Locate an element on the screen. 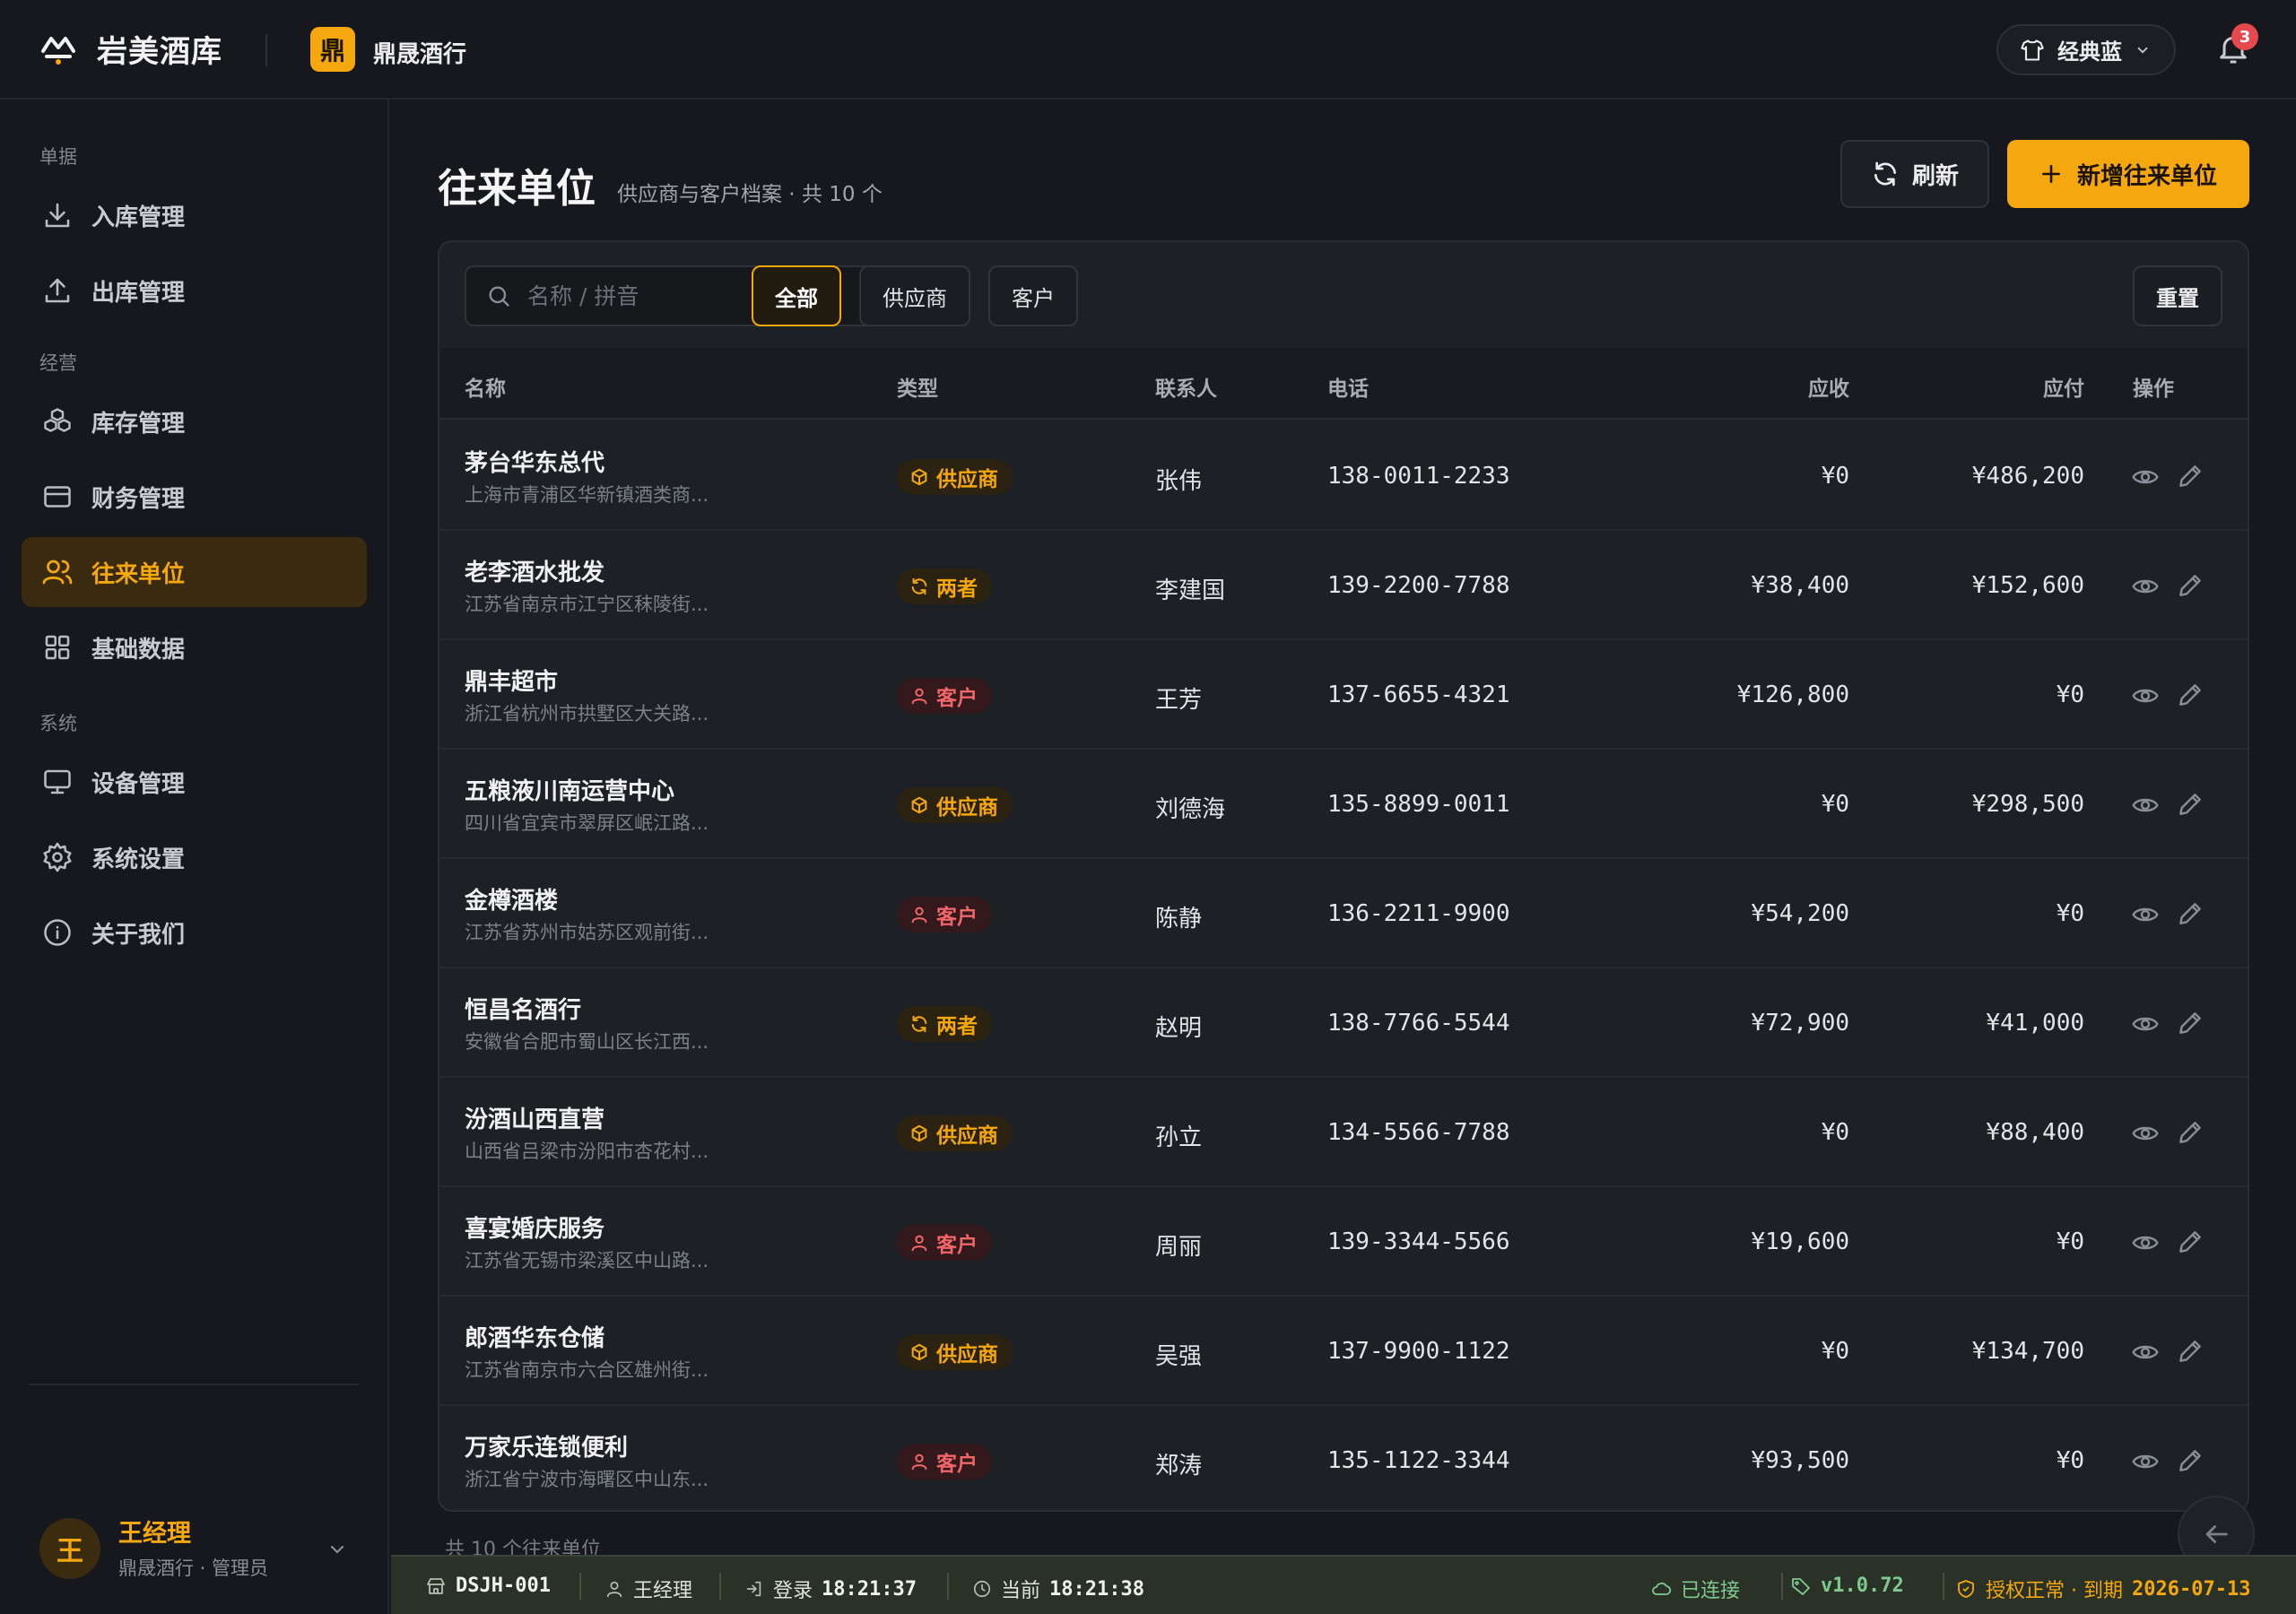 This screenshot has height=1614, width=2296. phone-number: 138-7766-5544 is located at coordinates (1418, 1023).